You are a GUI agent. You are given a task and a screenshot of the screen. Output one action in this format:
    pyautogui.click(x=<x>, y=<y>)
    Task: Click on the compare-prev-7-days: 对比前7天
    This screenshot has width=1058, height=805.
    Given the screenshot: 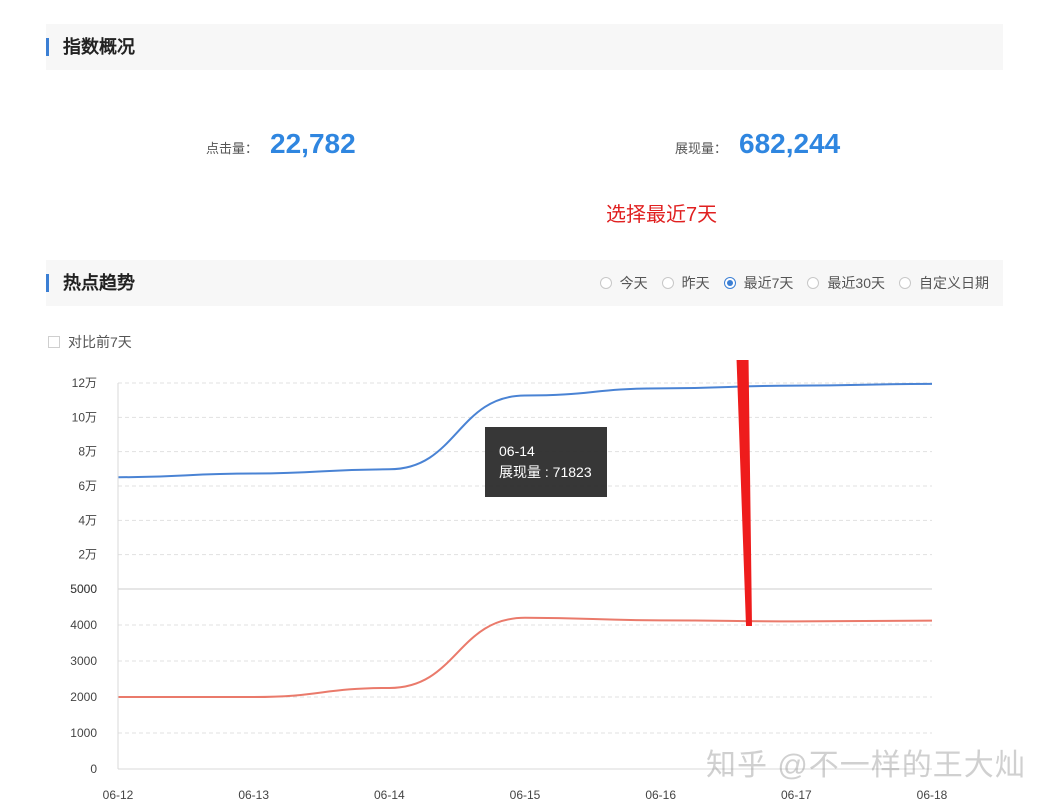 What is the action you would take?
    pyautogui.click(x=90, y=342)
    